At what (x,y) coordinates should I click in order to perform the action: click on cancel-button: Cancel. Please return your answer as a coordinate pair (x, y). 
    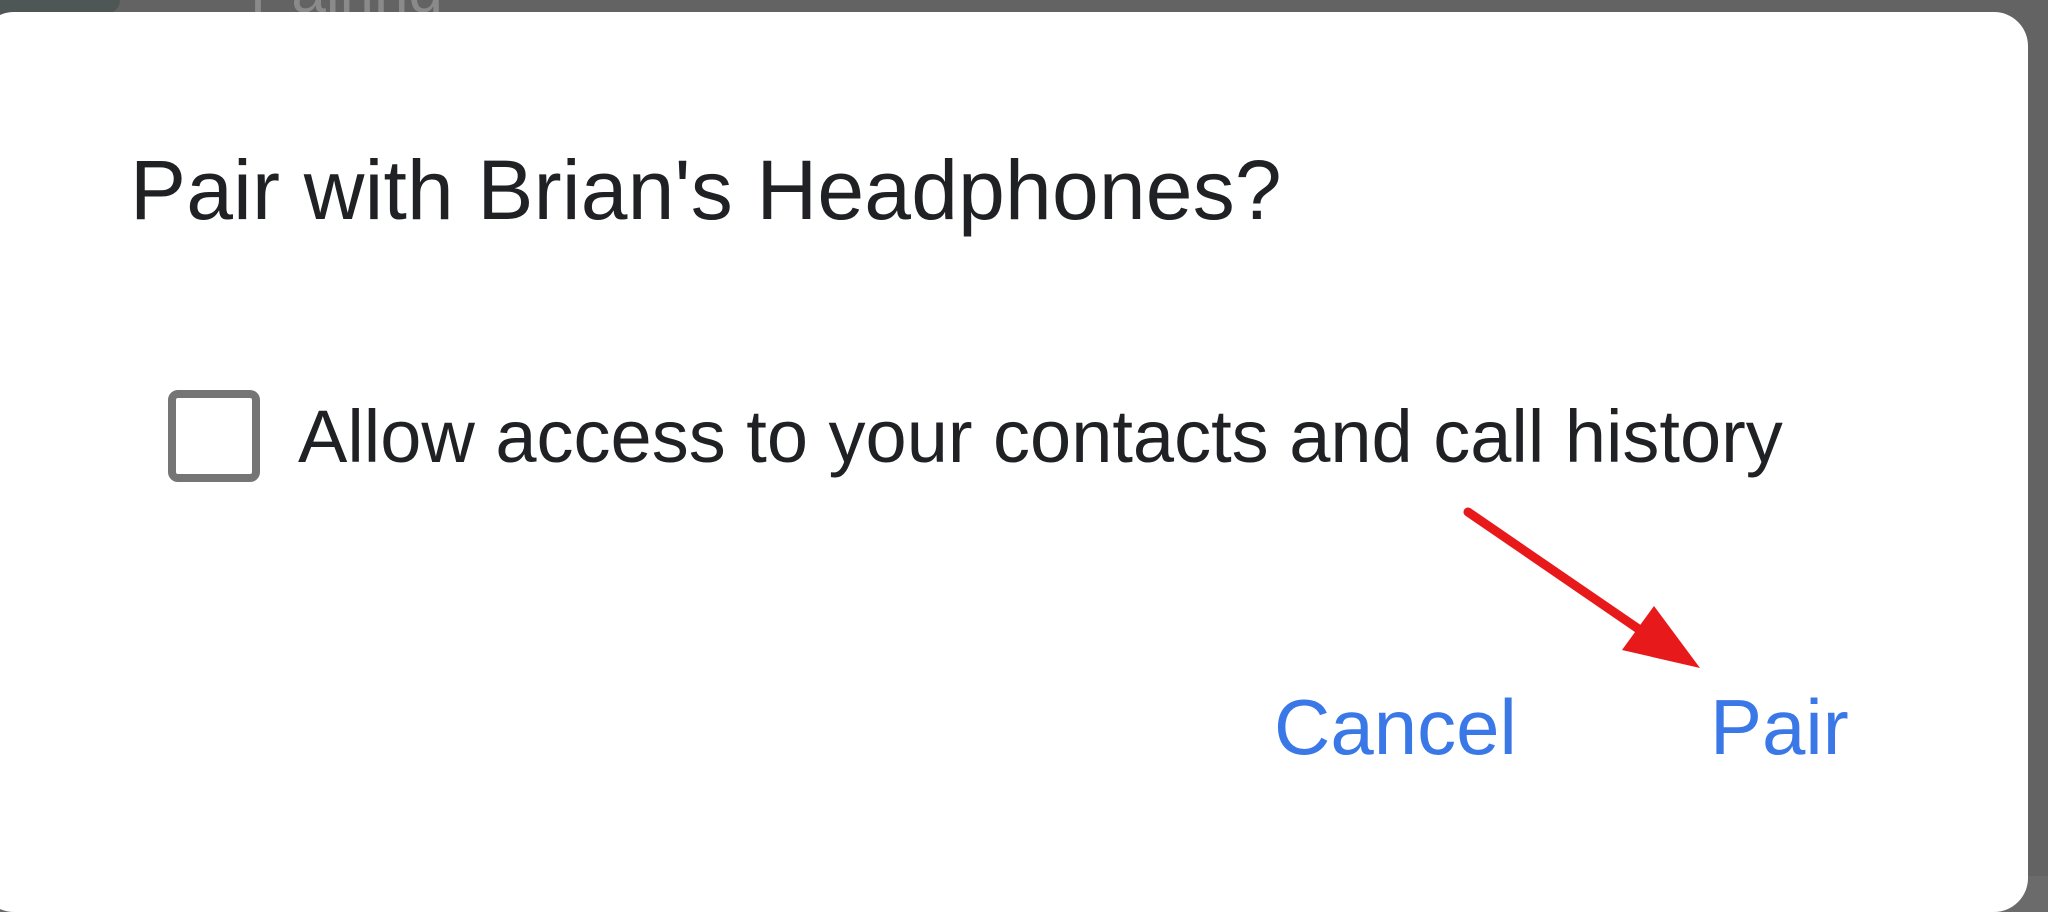
    Looking at the image, I should click on (1395, 727).